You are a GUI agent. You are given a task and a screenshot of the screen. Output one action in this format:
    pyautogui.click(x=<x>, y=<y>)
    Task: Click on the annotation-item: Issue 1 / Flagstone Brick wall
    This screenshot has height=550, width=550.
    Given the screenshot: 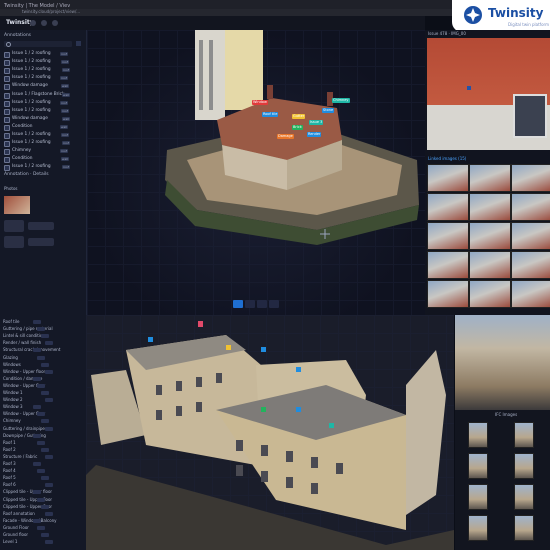 What is the action you would take?
    pyautogui.click(x=43, y=95)
    